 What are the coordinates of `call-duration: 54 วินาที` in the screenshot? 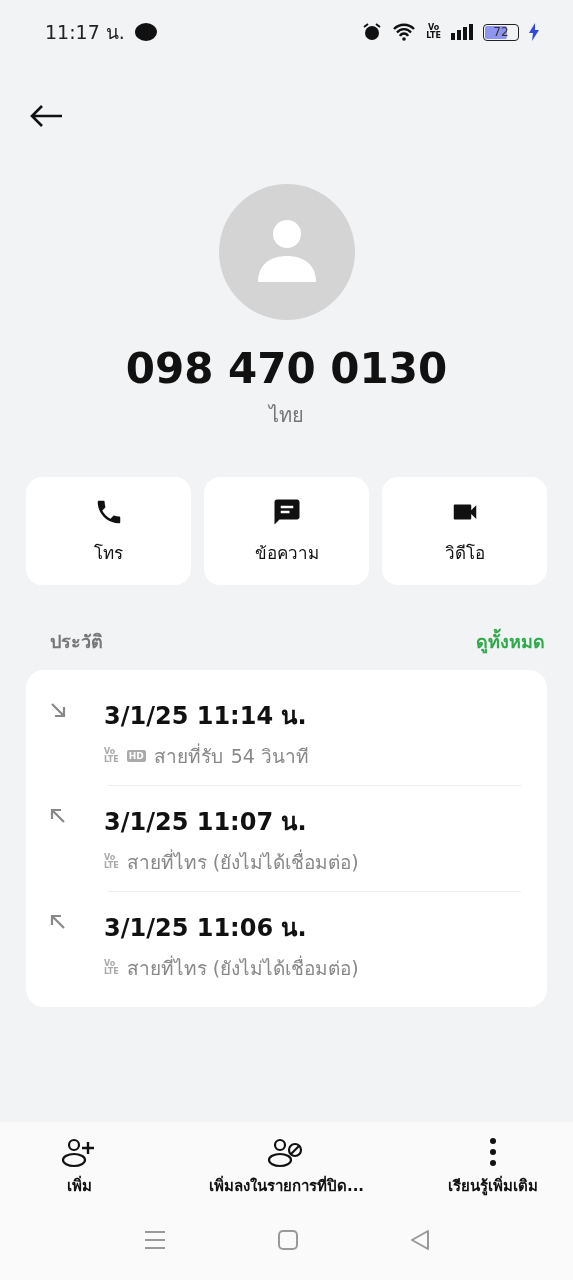 It's located at (269, 756).